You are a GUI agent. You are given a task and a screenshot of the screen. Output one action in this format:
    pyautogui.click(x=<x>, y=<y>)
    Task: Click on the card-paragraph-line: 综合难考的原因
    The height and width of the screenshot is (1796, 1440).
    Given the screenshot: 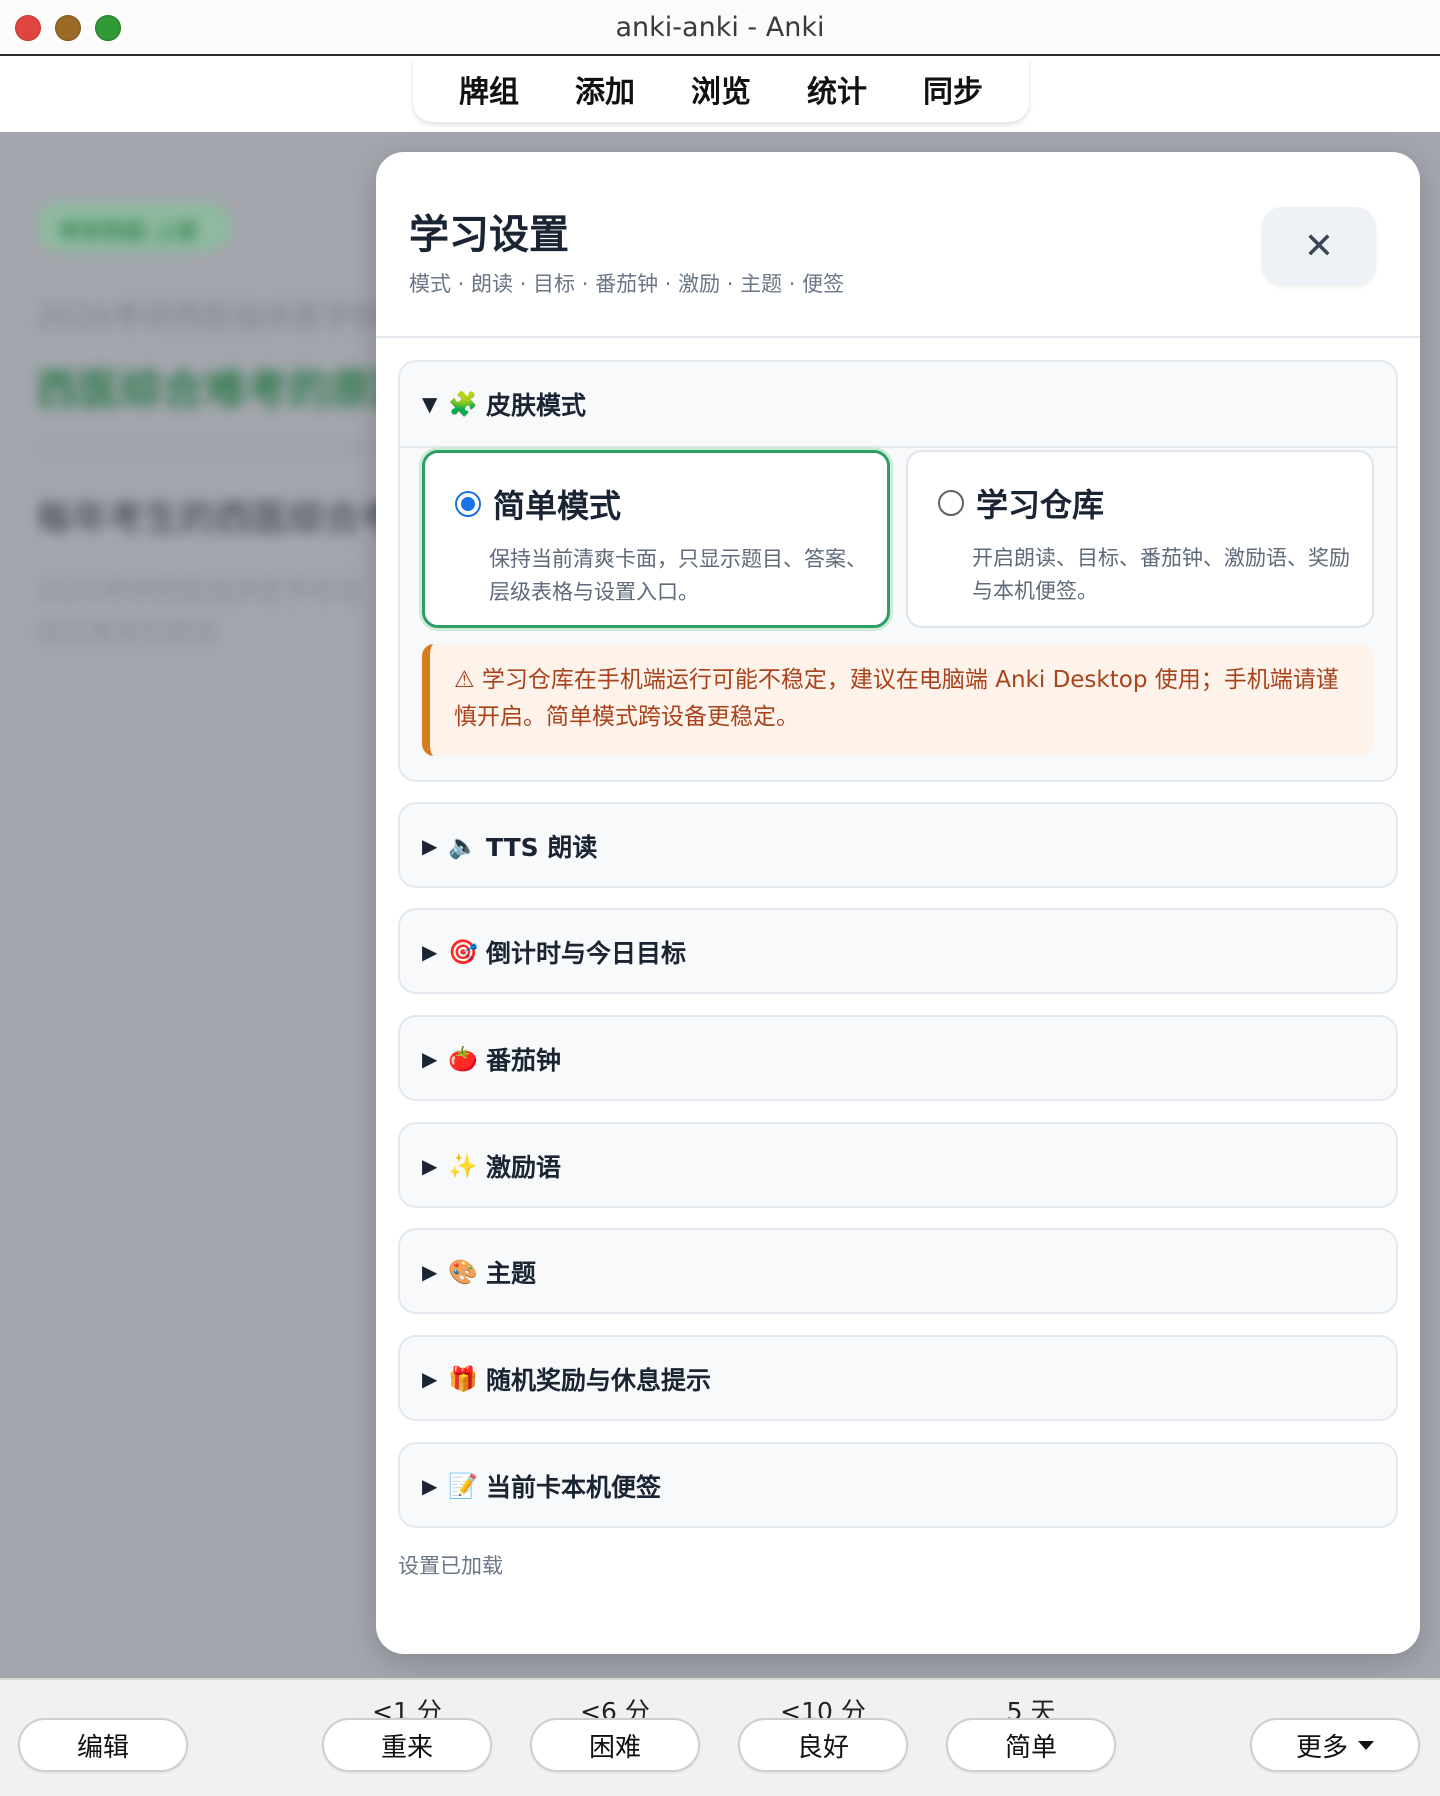 What is the action you would take?
    pyautogui.click(x=127, y=634)
    